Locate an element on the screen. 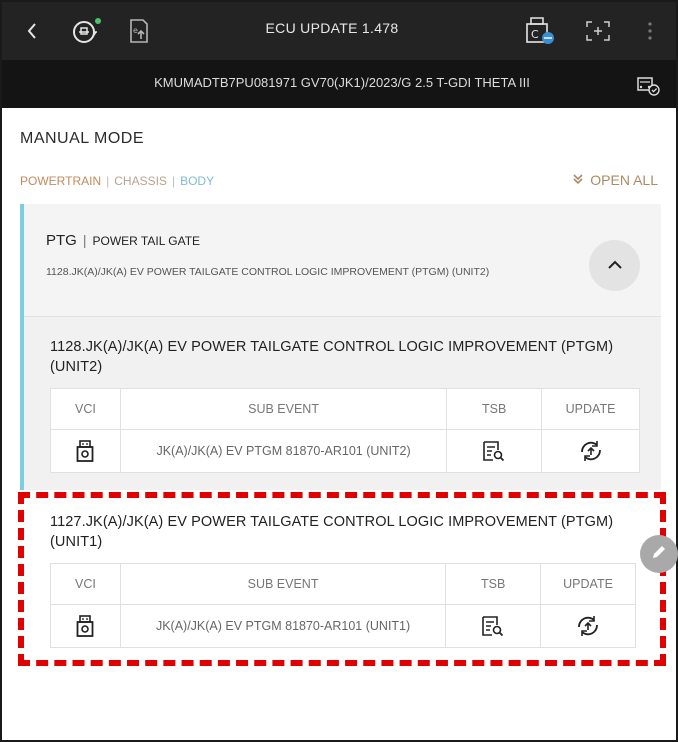  group-title: PTG | POWER TAIL GATE is located at coordinates (123, 240).